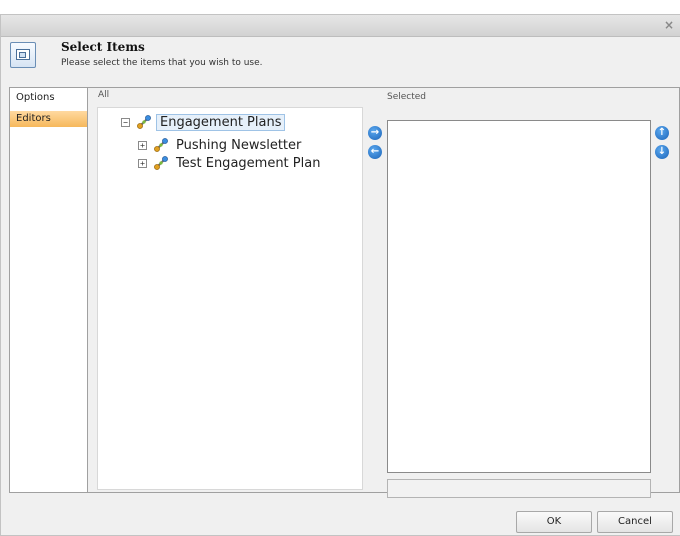 This screenshot has height=536, width=680. I want to click on select-items-icon, so click(23, 55).